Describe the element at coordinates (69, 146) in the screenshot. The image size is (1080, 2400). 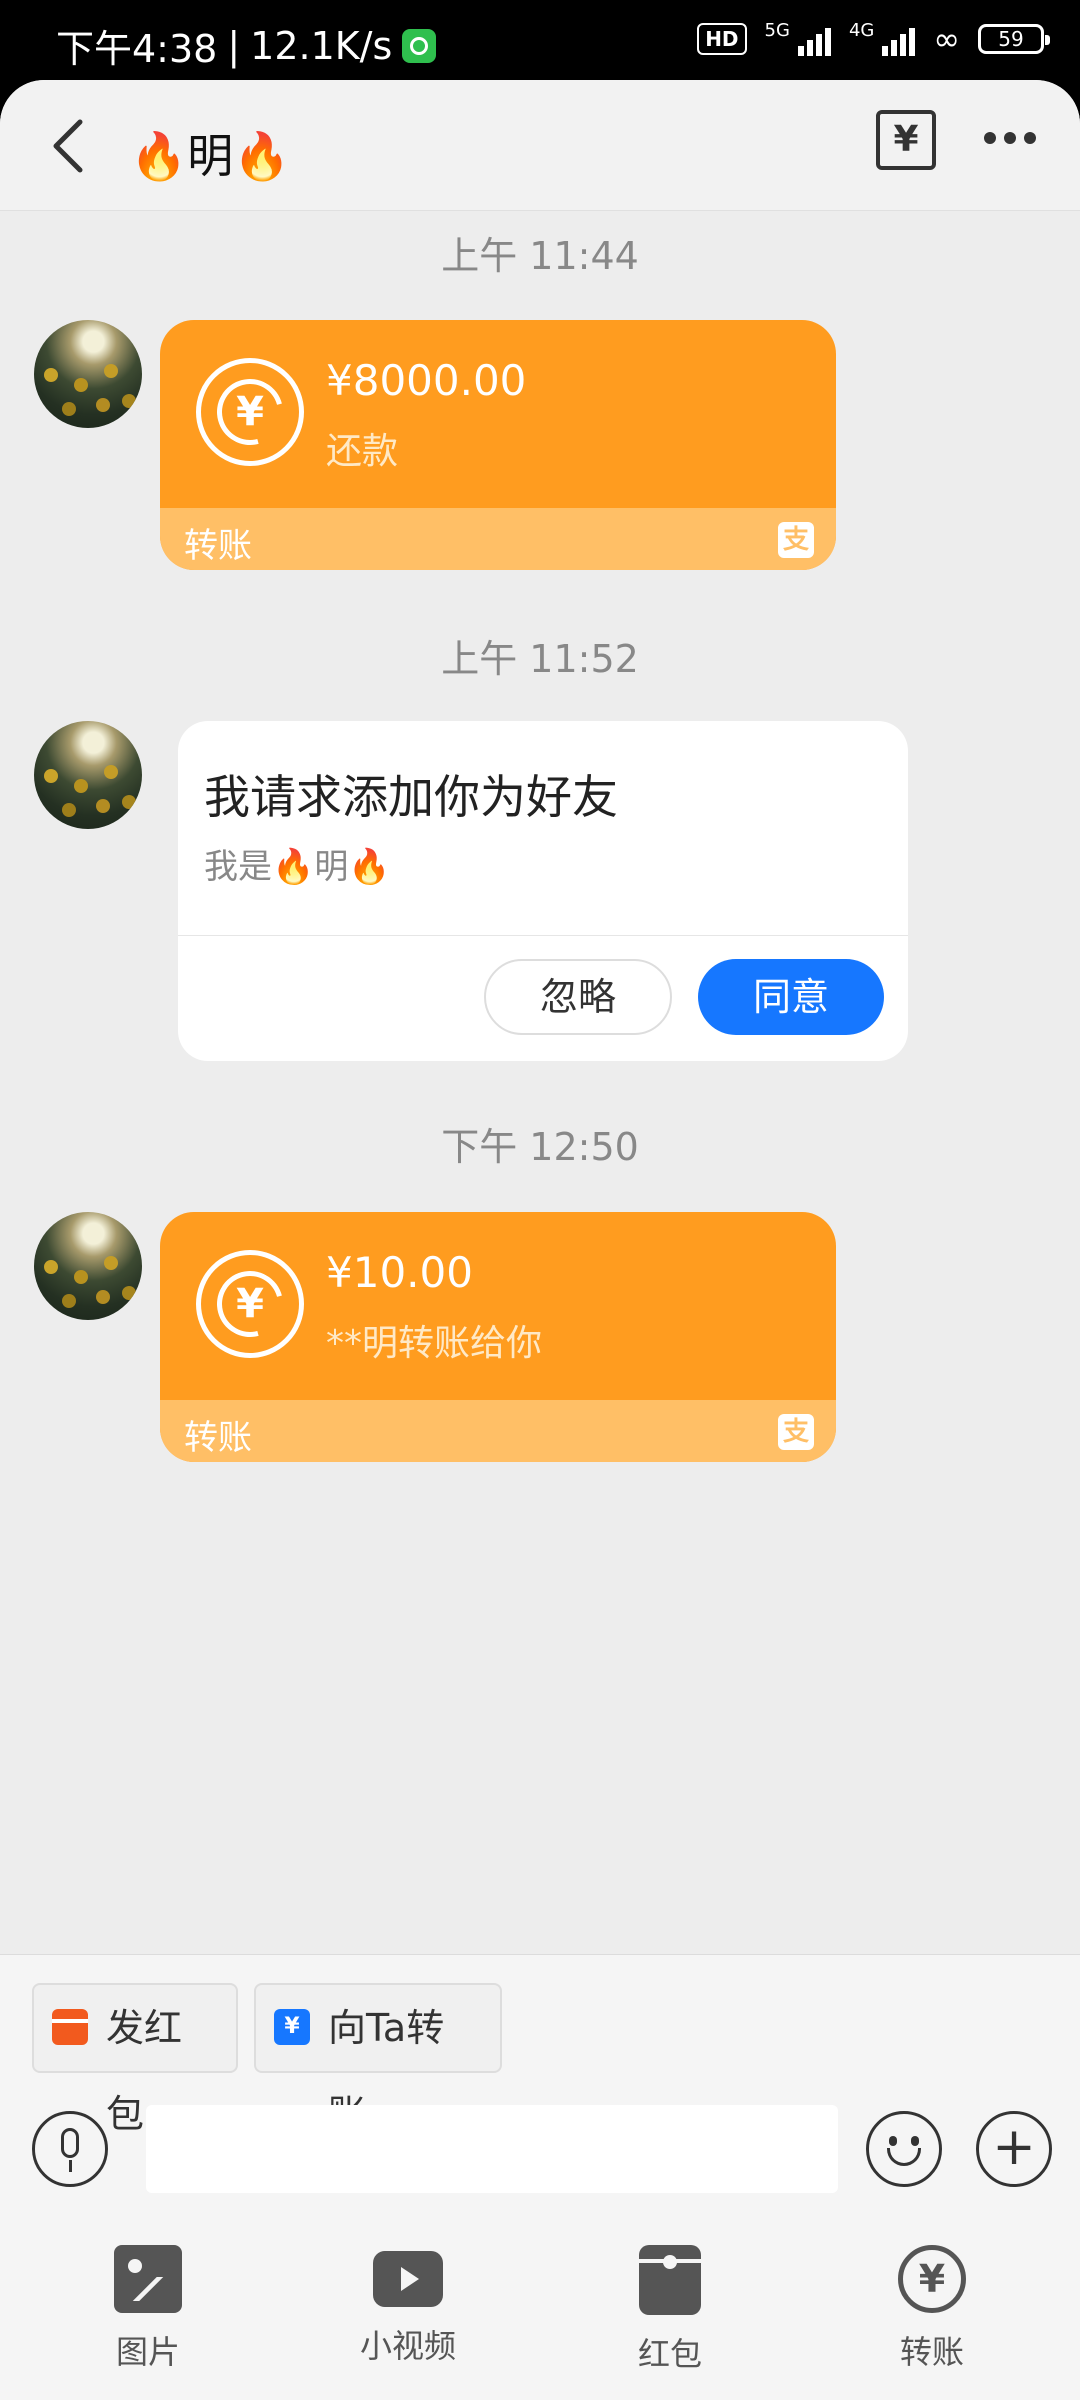
I see `back-icon` at that location.